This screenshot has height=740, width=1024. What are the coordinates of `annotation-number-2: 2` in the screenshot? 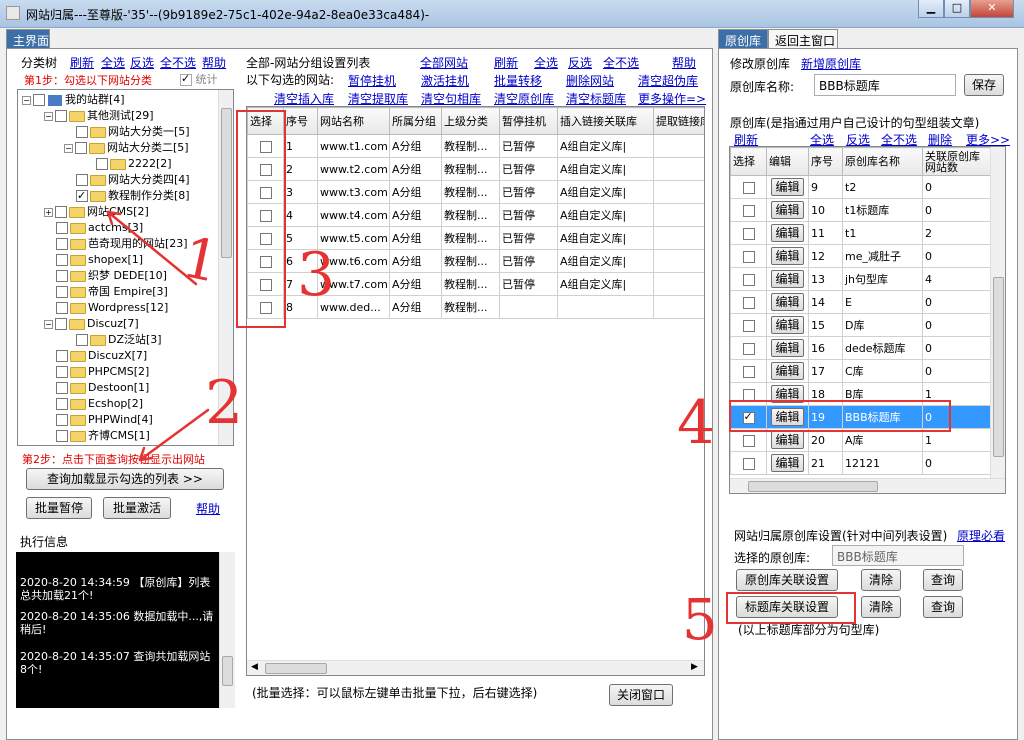 It's located at (224, 403).